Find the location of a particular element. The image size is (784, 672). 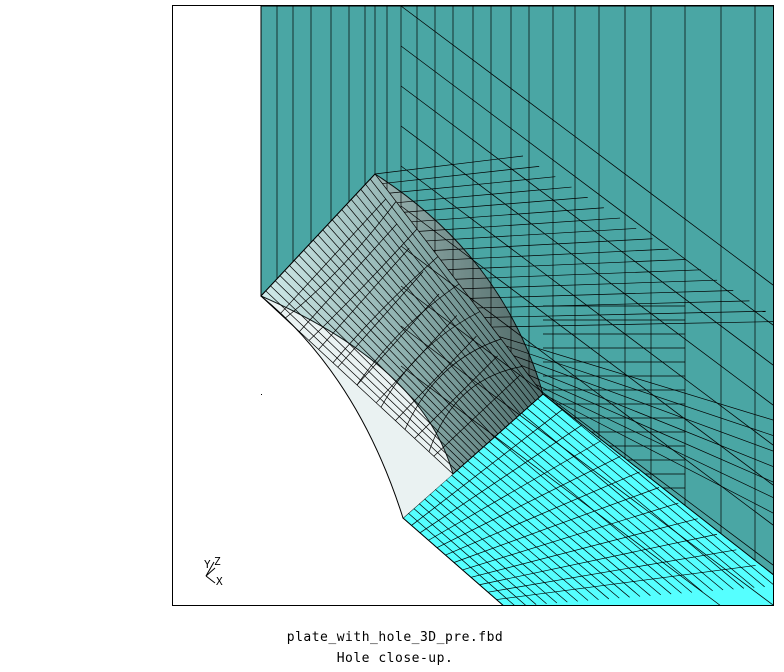

triad-y-label: Y is located at coordinates (207, 564).